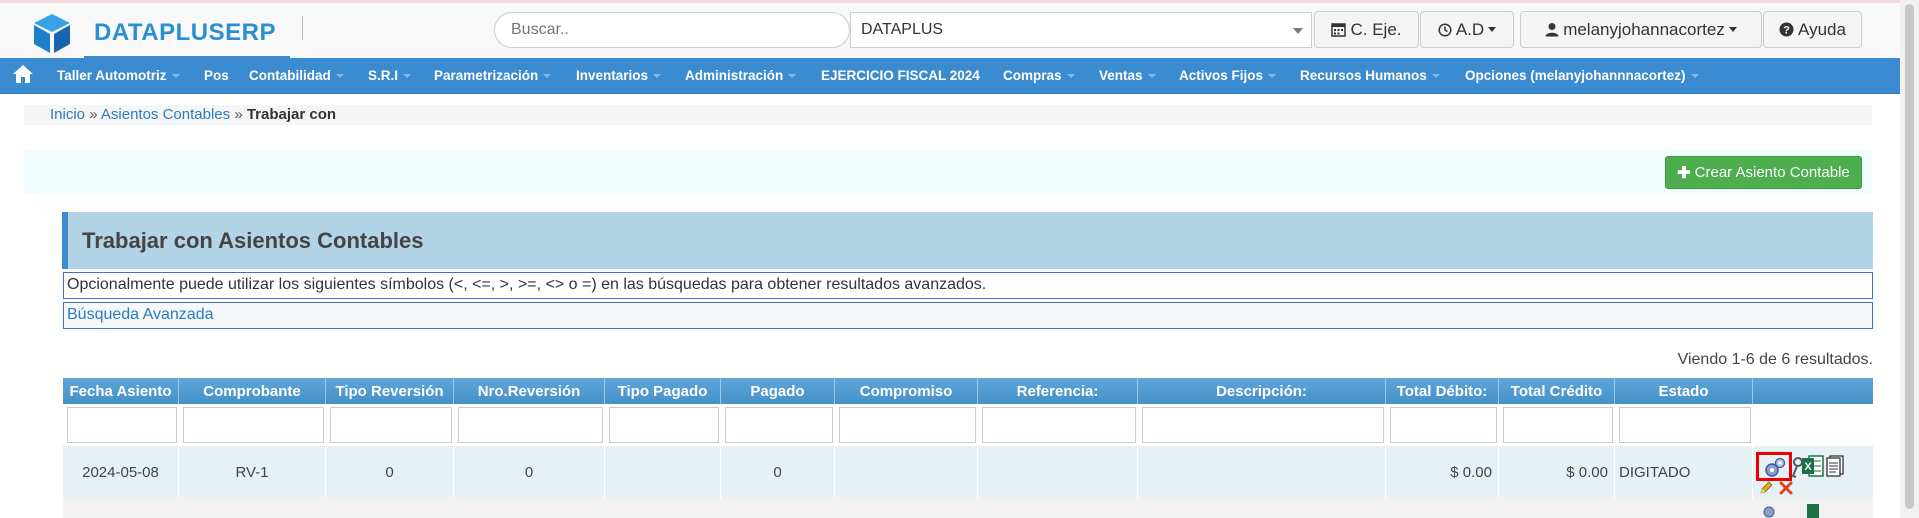 This screenshot has width=1919, height=518. What do you see at coordinates (67, 114) in the screenshot?
I see `breadcrumb-home-link: Inicio` at bounding box center [67, 114].